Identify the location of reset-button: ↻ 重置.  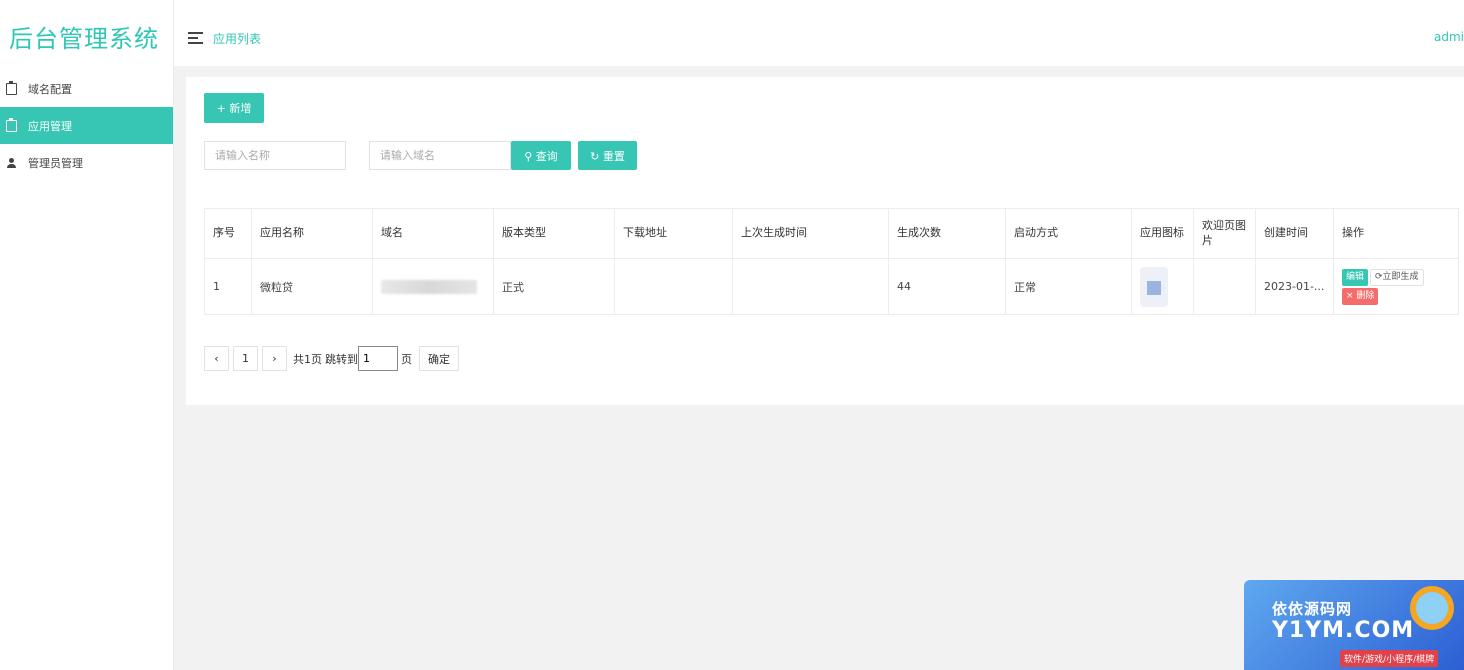
(607, 155).